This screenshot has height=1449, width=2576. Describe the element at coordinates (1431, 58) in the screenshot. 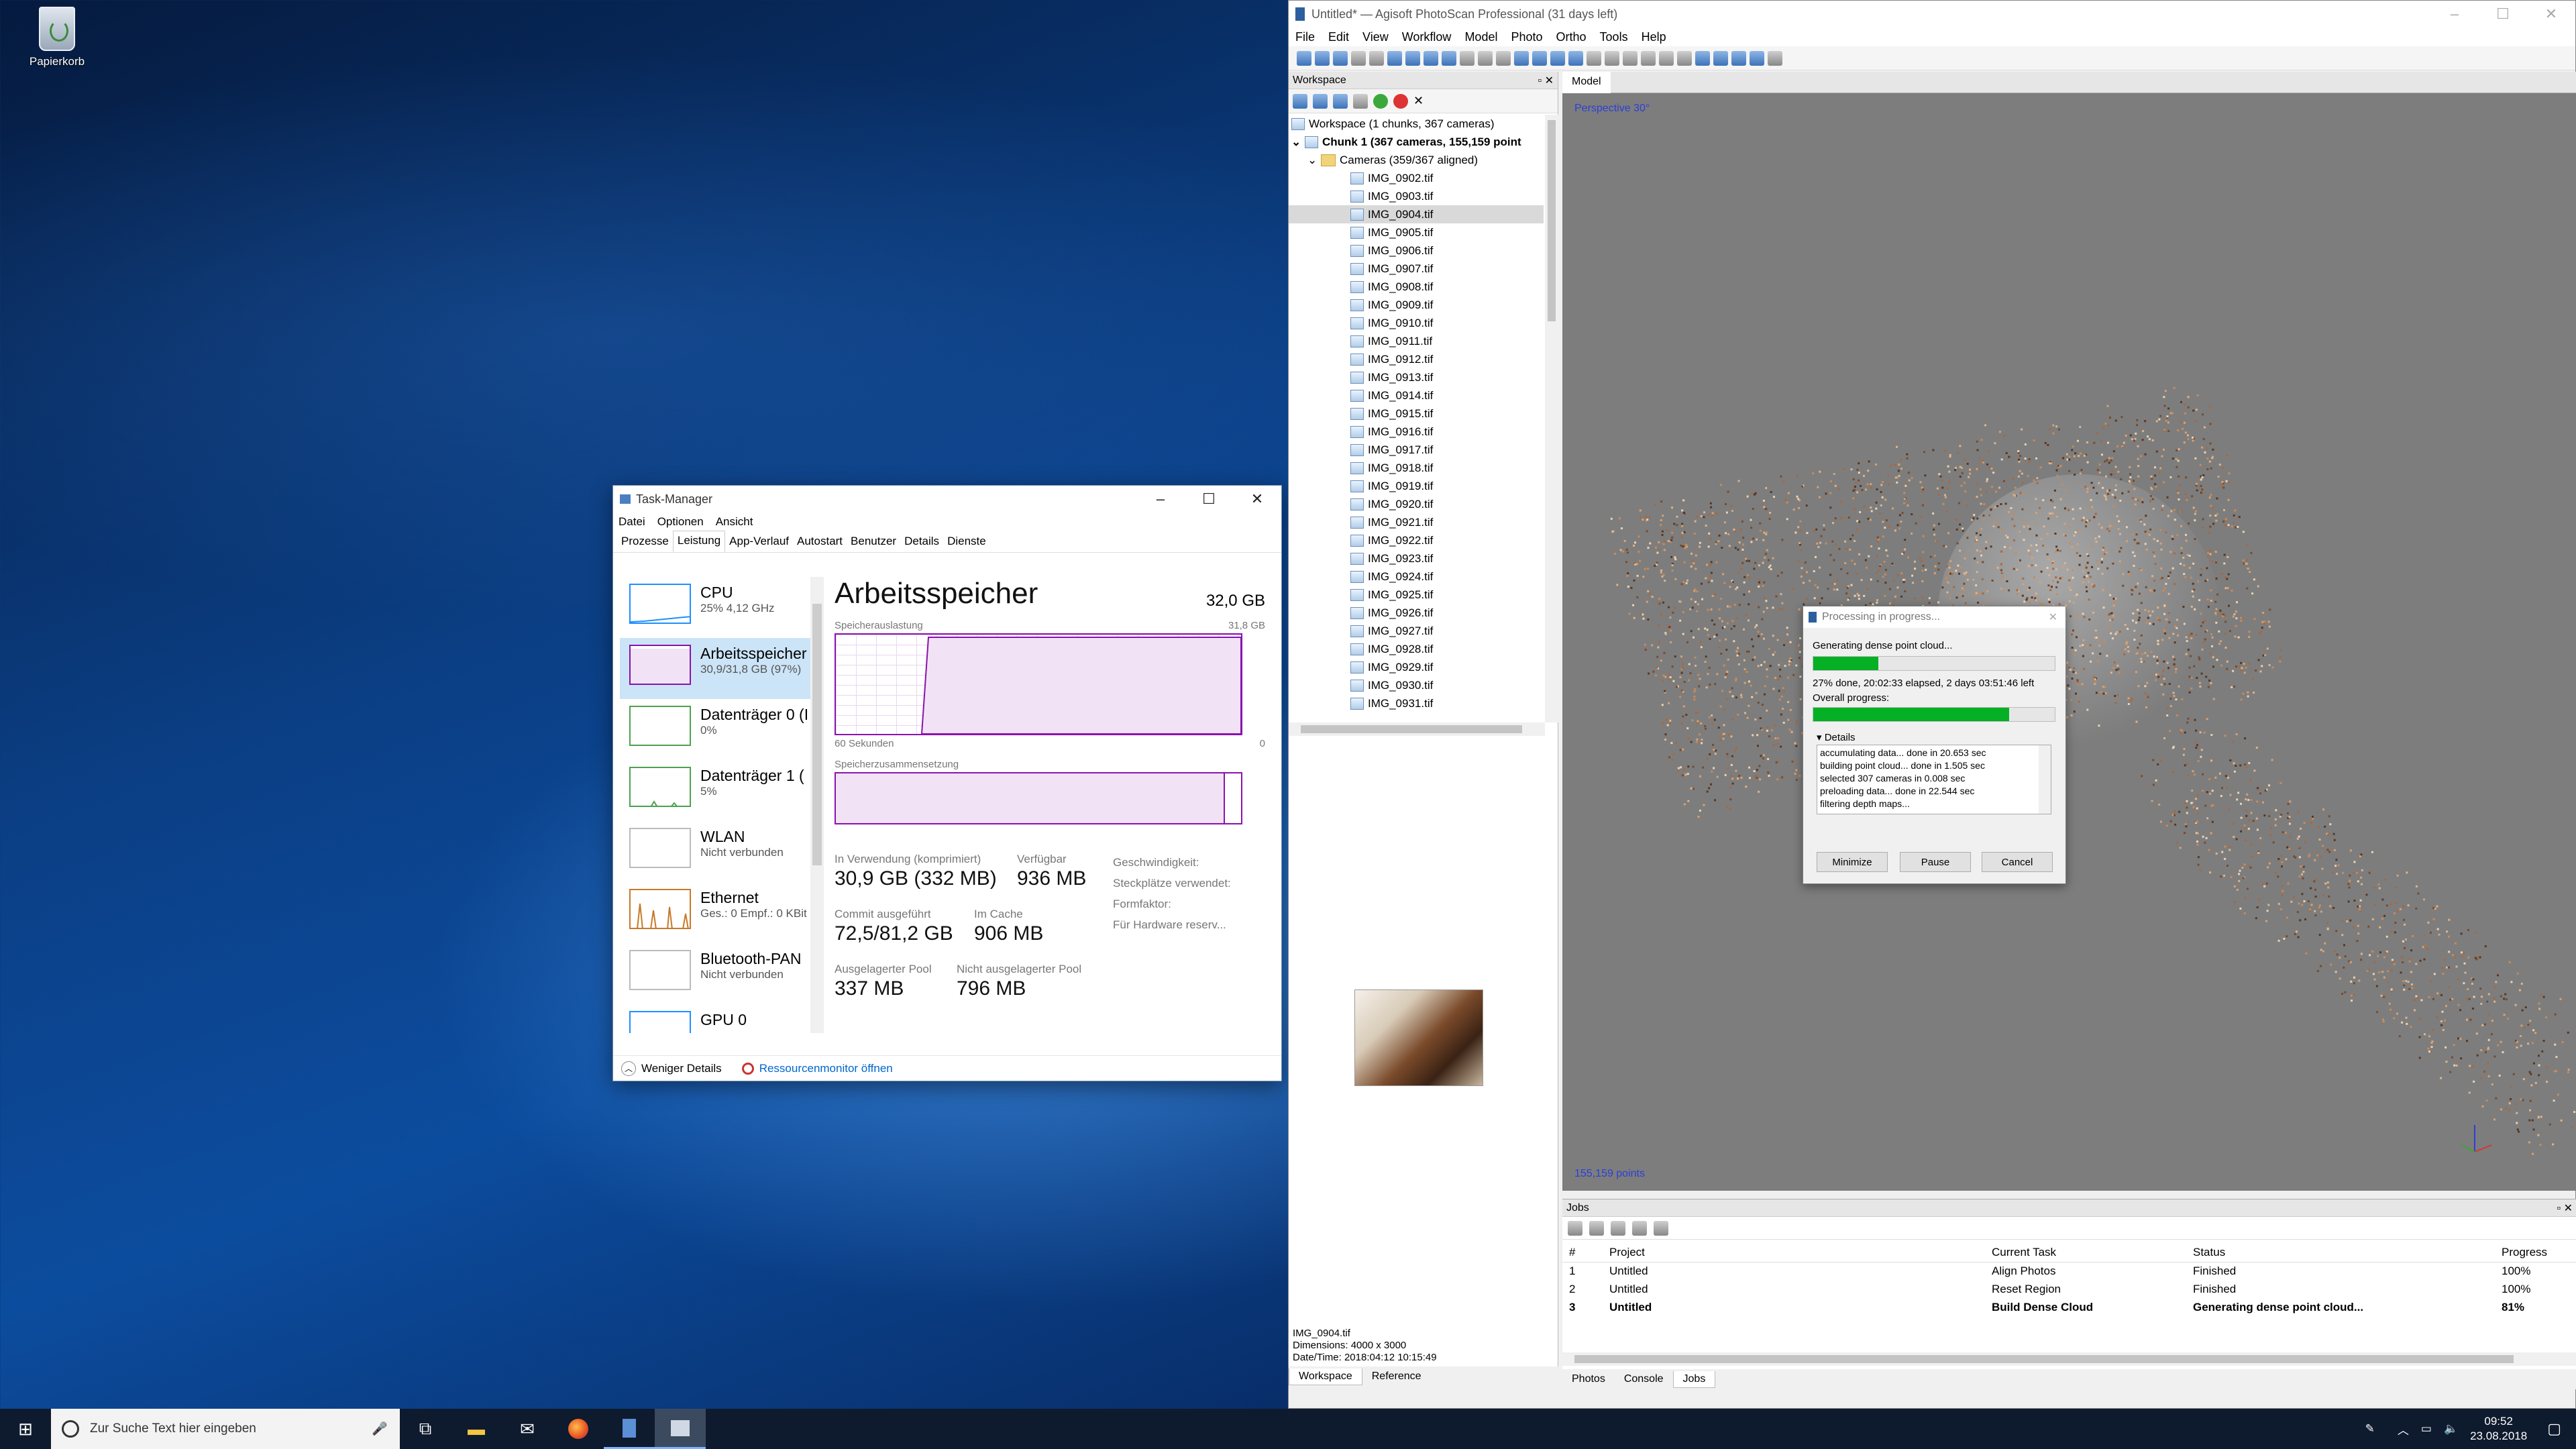

I see `move-object-icon` at that location.